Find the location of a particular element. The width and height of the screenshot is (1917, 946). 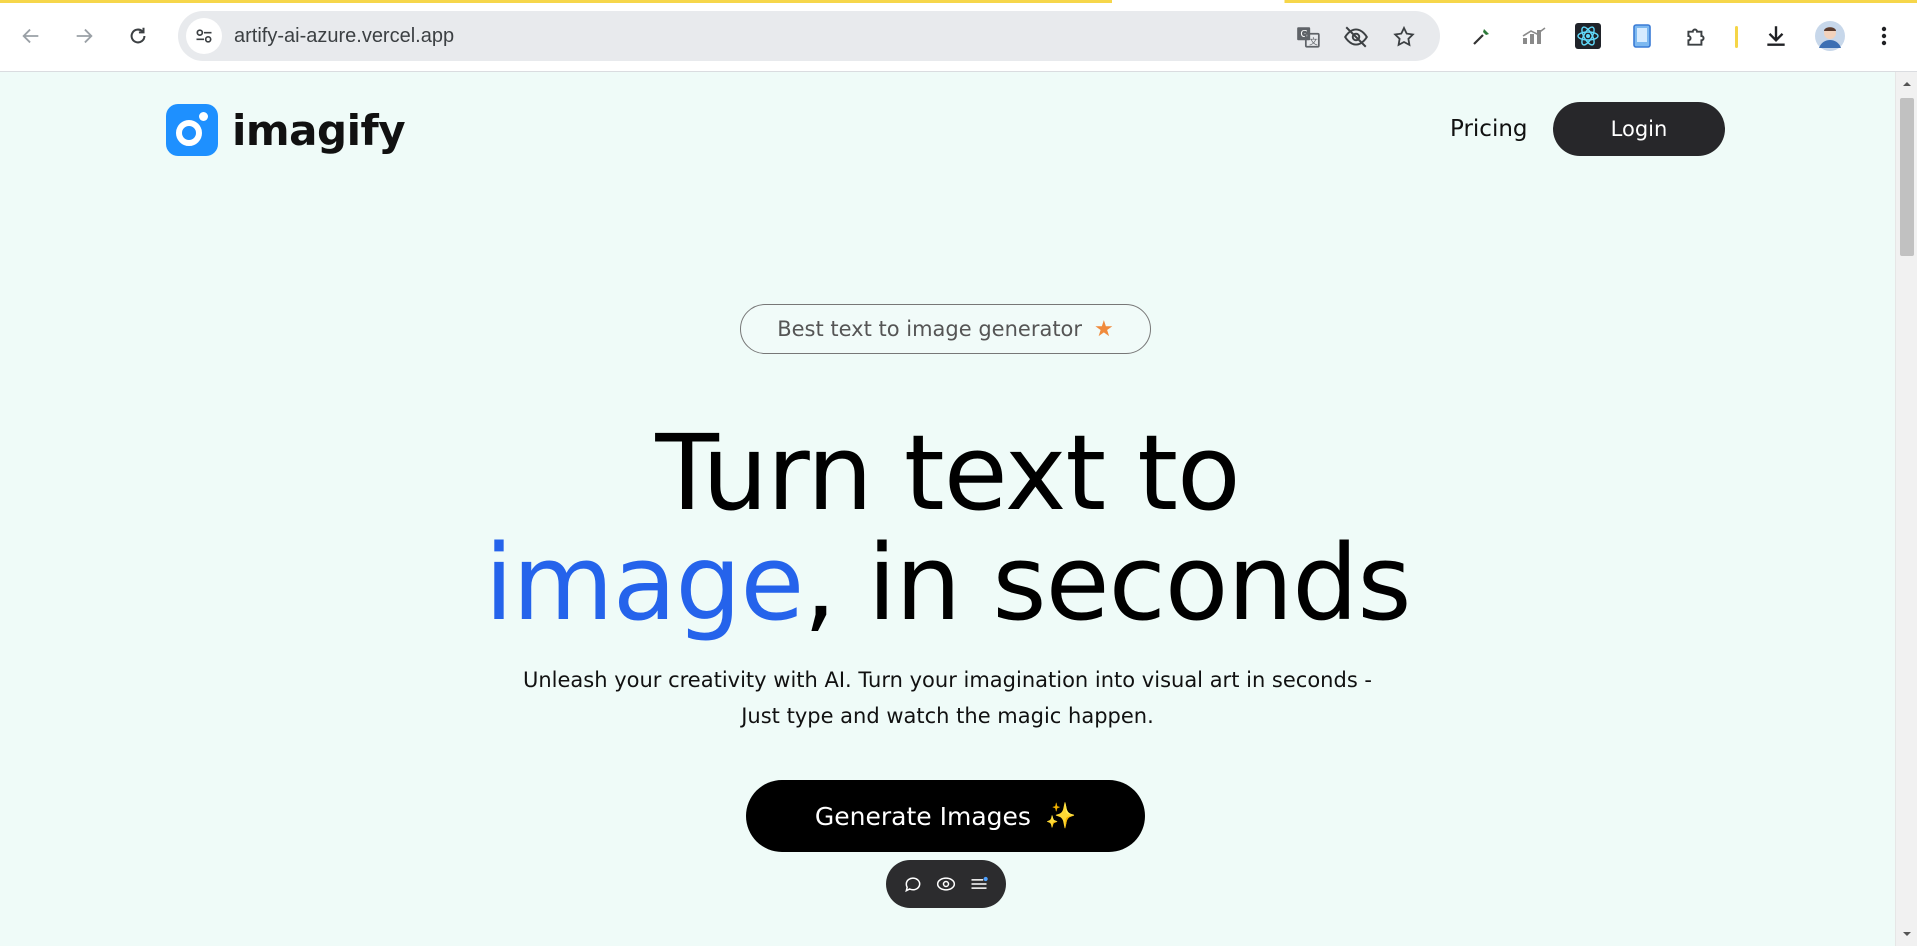

url-text: artify-ai-azure.vercel.app is located at coordinates (344, 36).